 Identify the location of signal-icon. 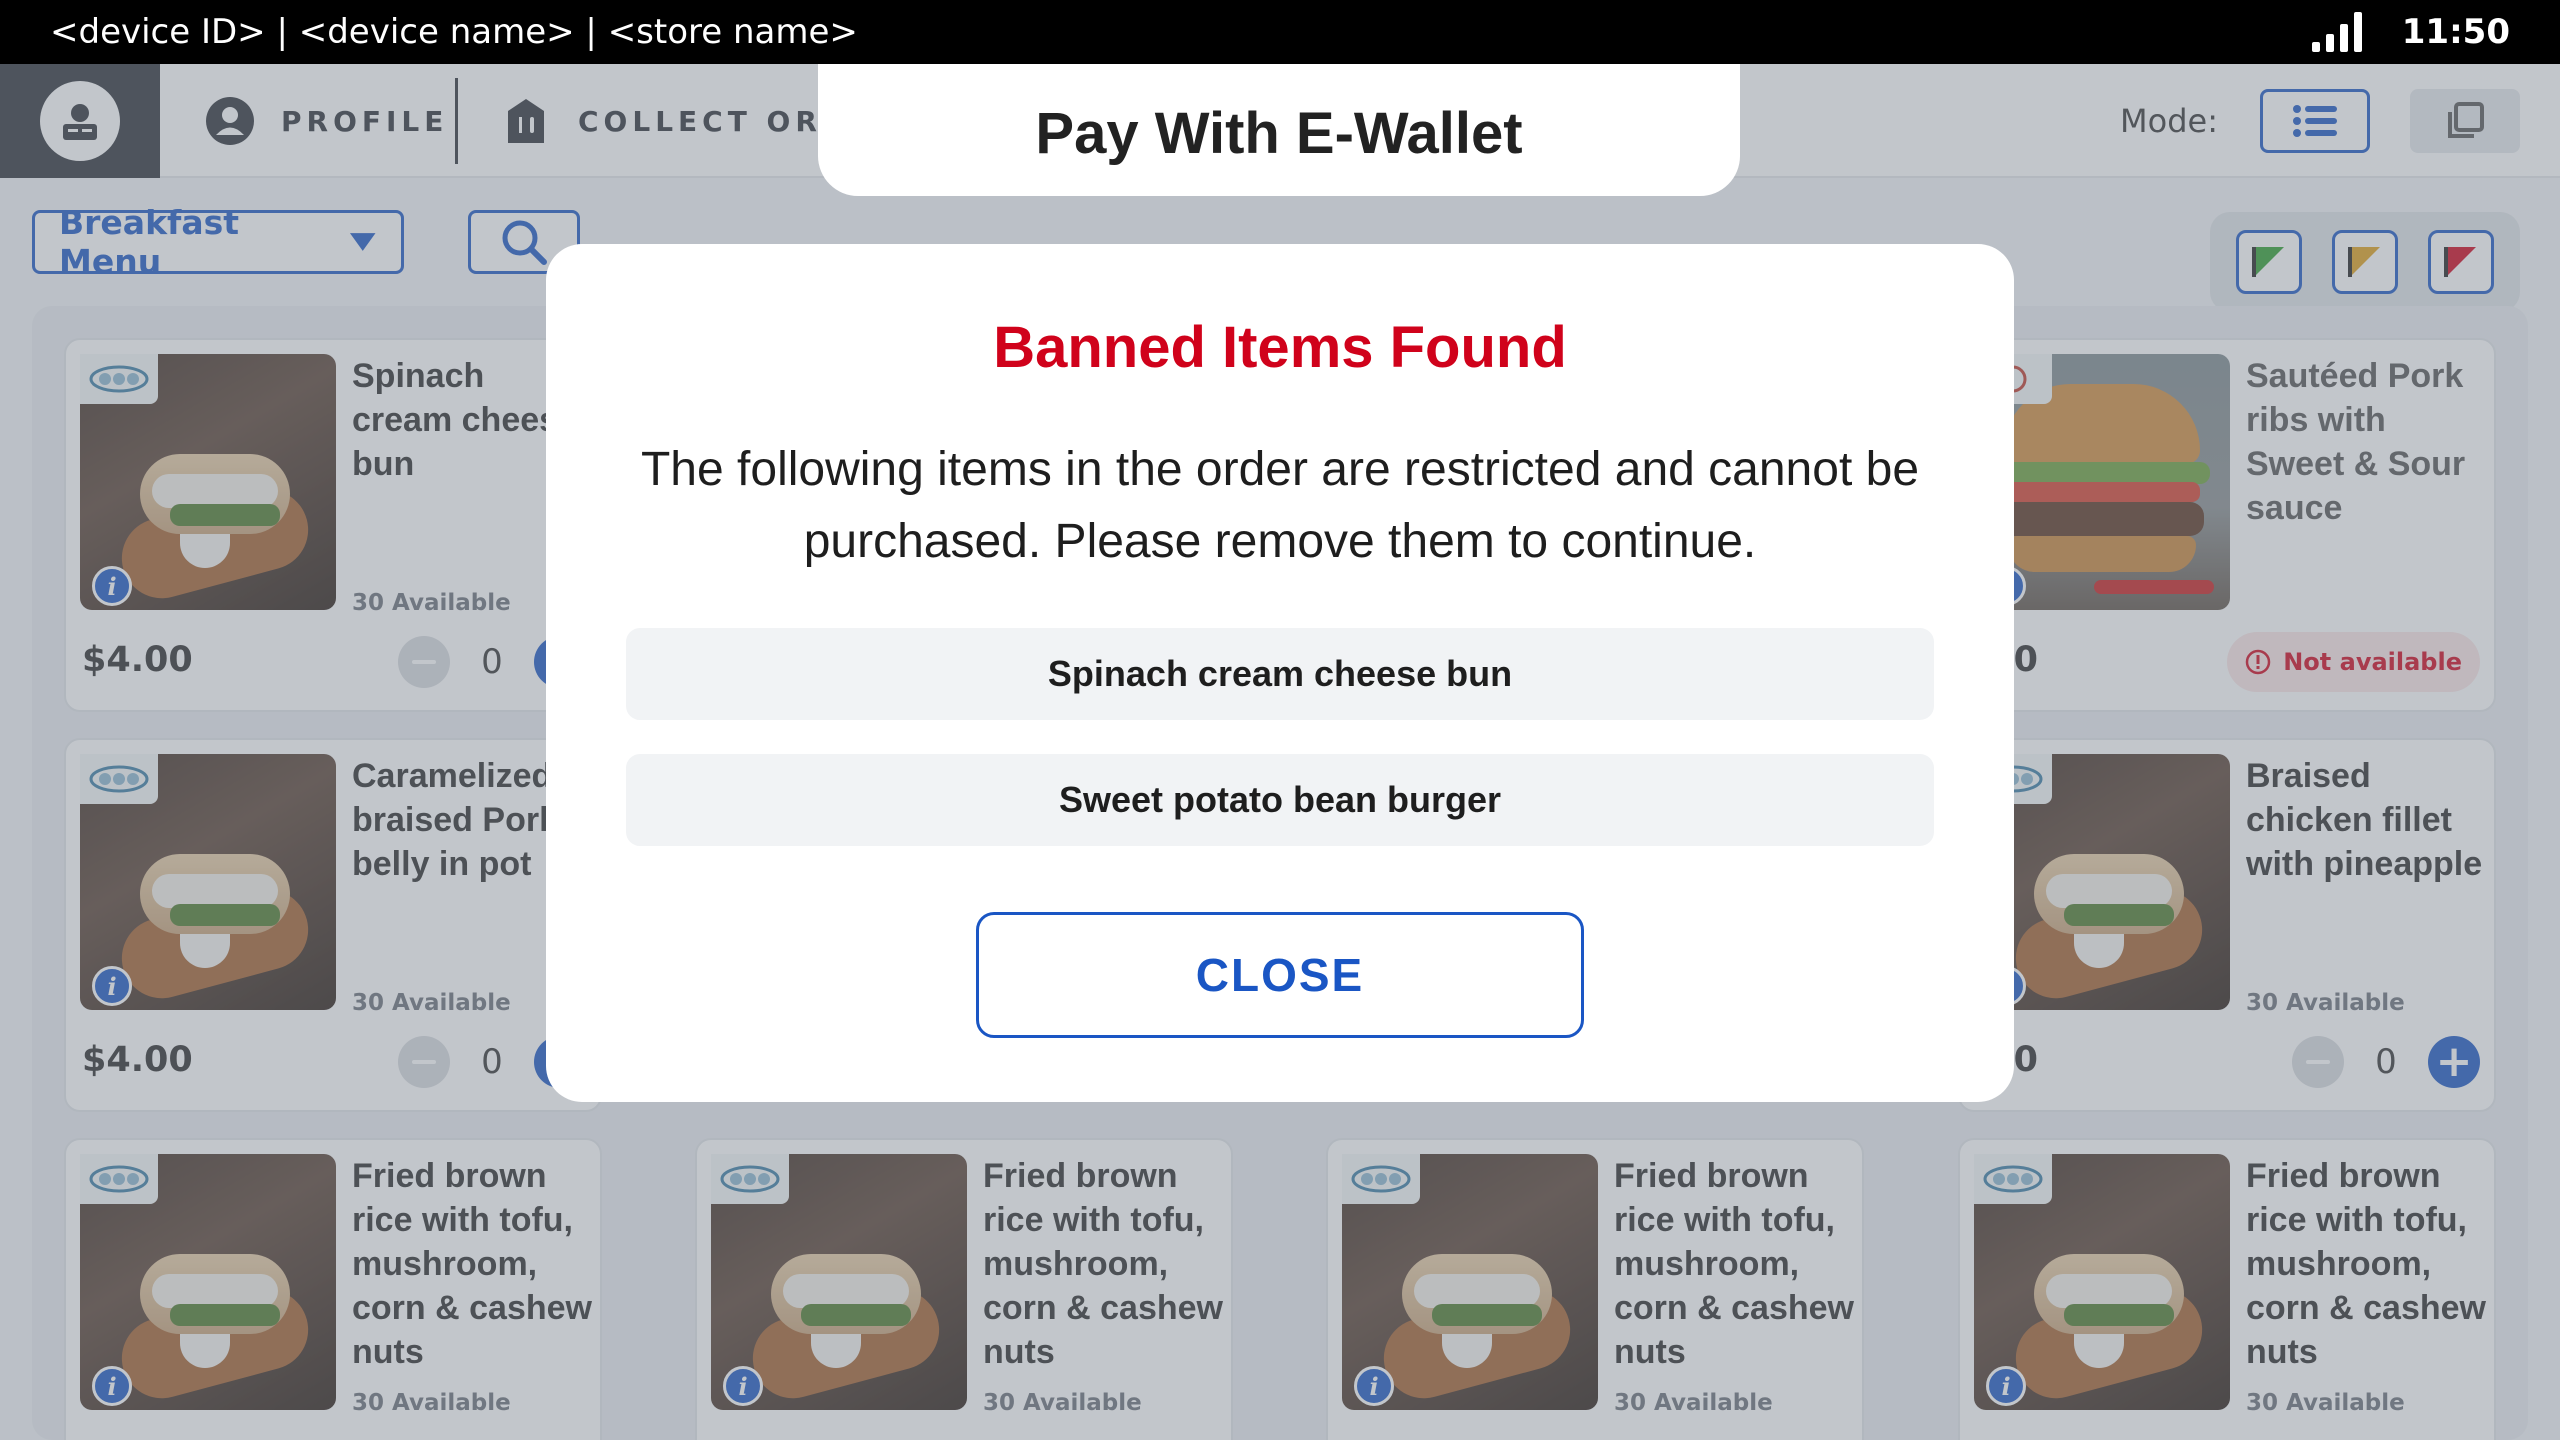
(2336, 32).